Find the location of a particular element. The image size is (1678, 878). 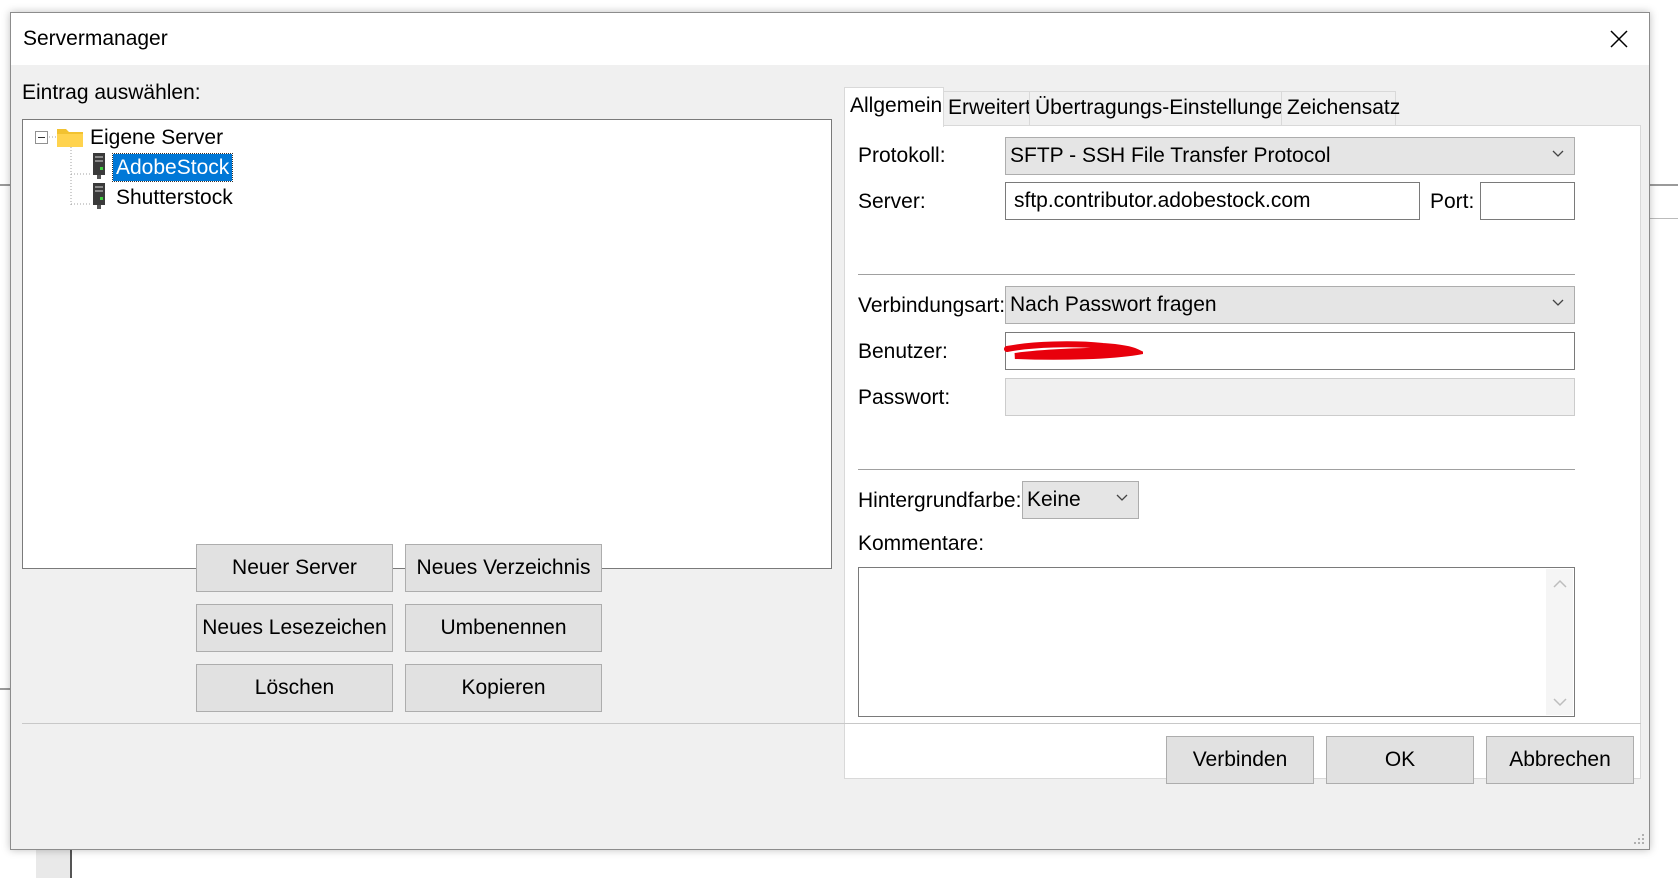

comments-textarea is located at coordinates (1216, 642).